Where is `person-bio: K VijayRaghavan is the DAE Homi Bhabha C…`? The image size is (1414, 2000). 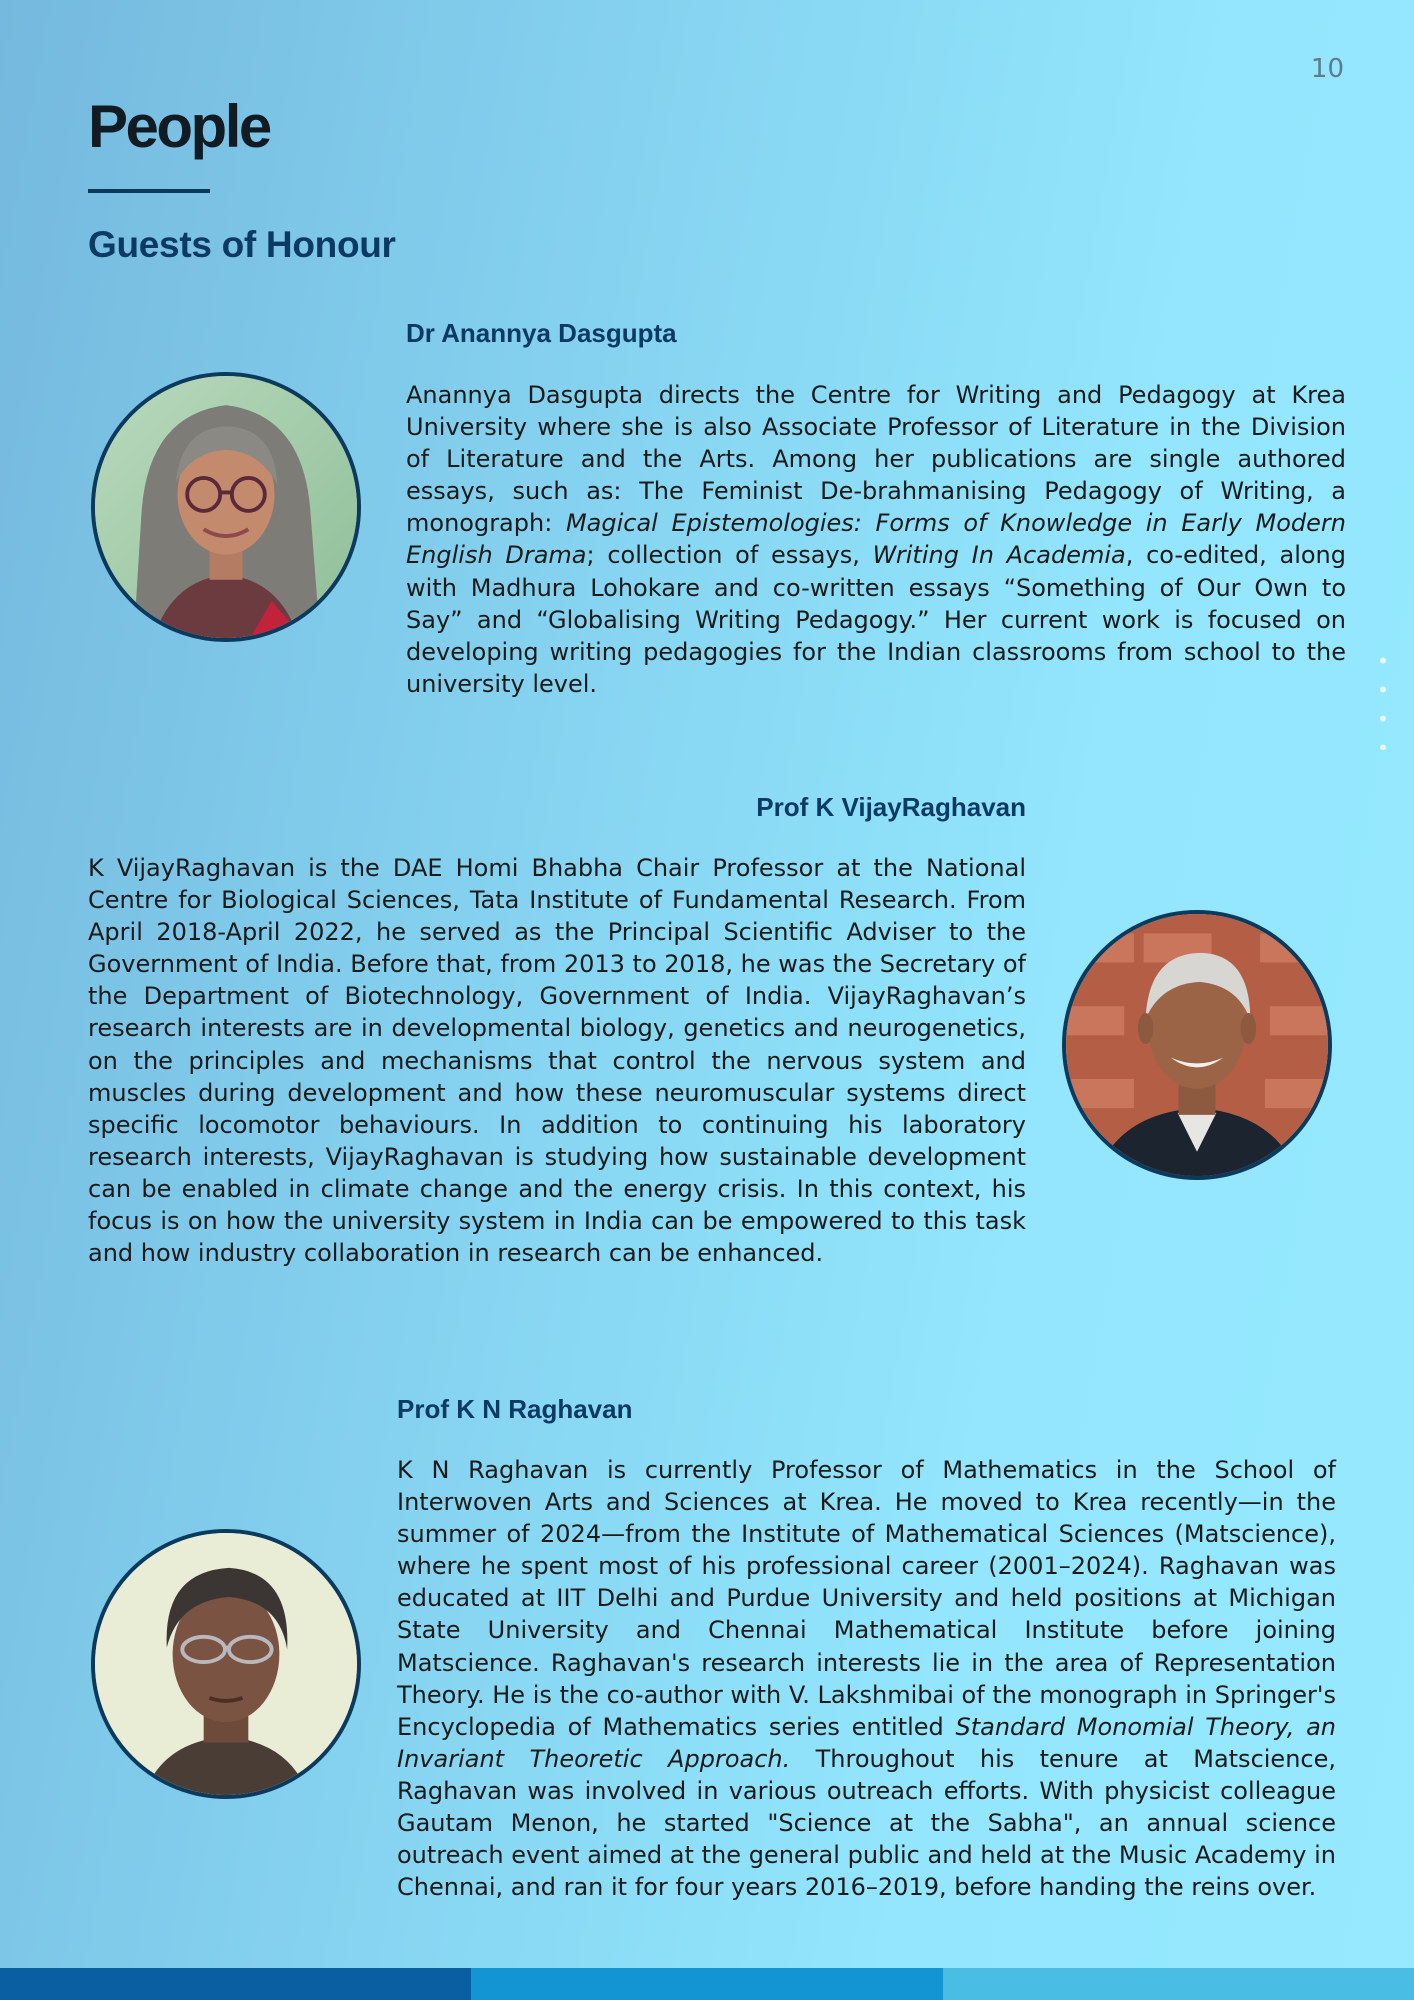
person-bio: K VijayRaghavan is the DAE Homi Bhabha C… is located at coordinates (557, 1060).